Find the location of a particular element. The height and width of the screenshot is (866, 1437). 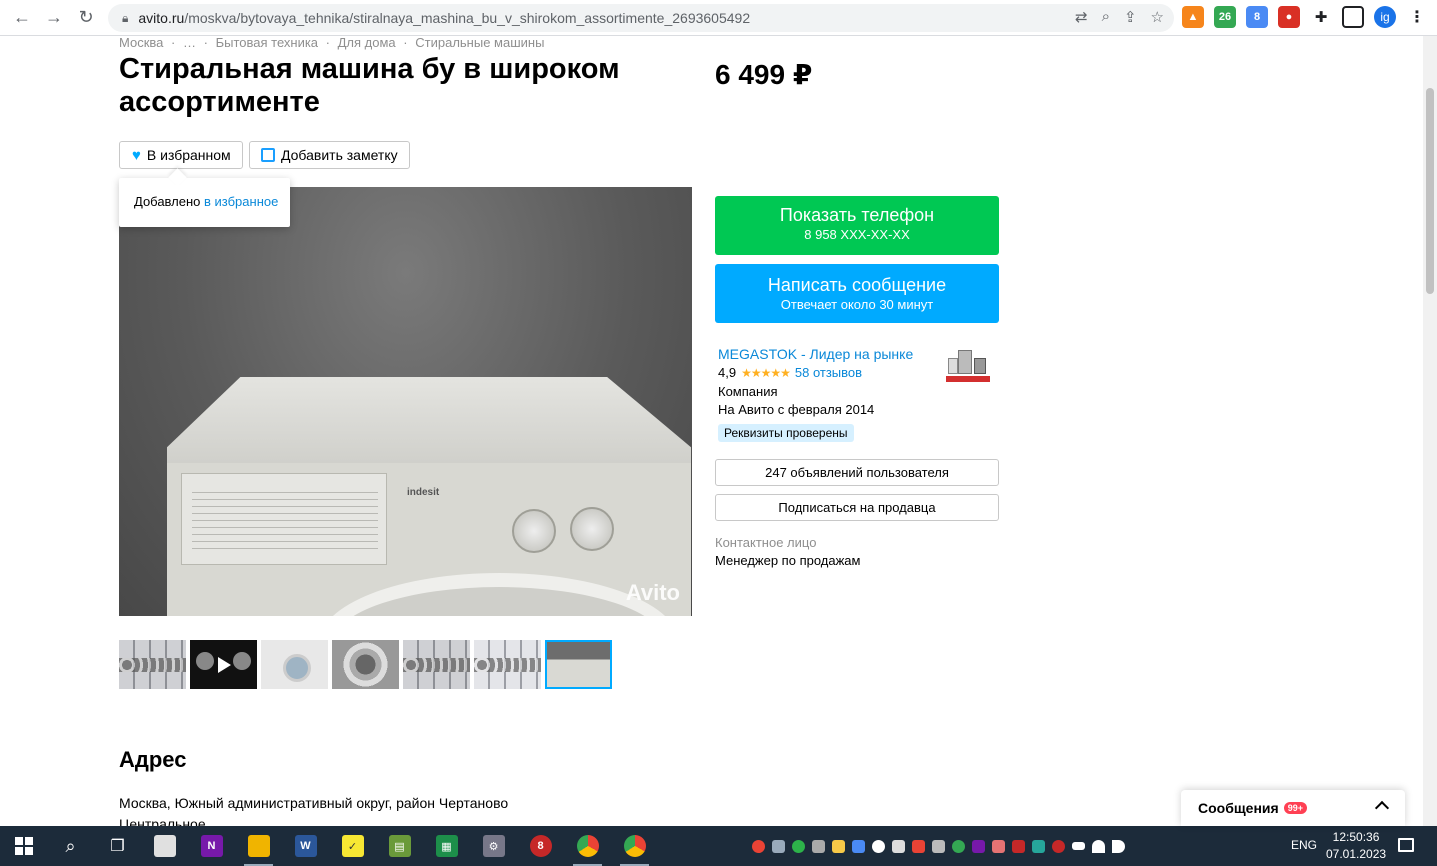

thumbnail-active is located at coordinates (578, 664).